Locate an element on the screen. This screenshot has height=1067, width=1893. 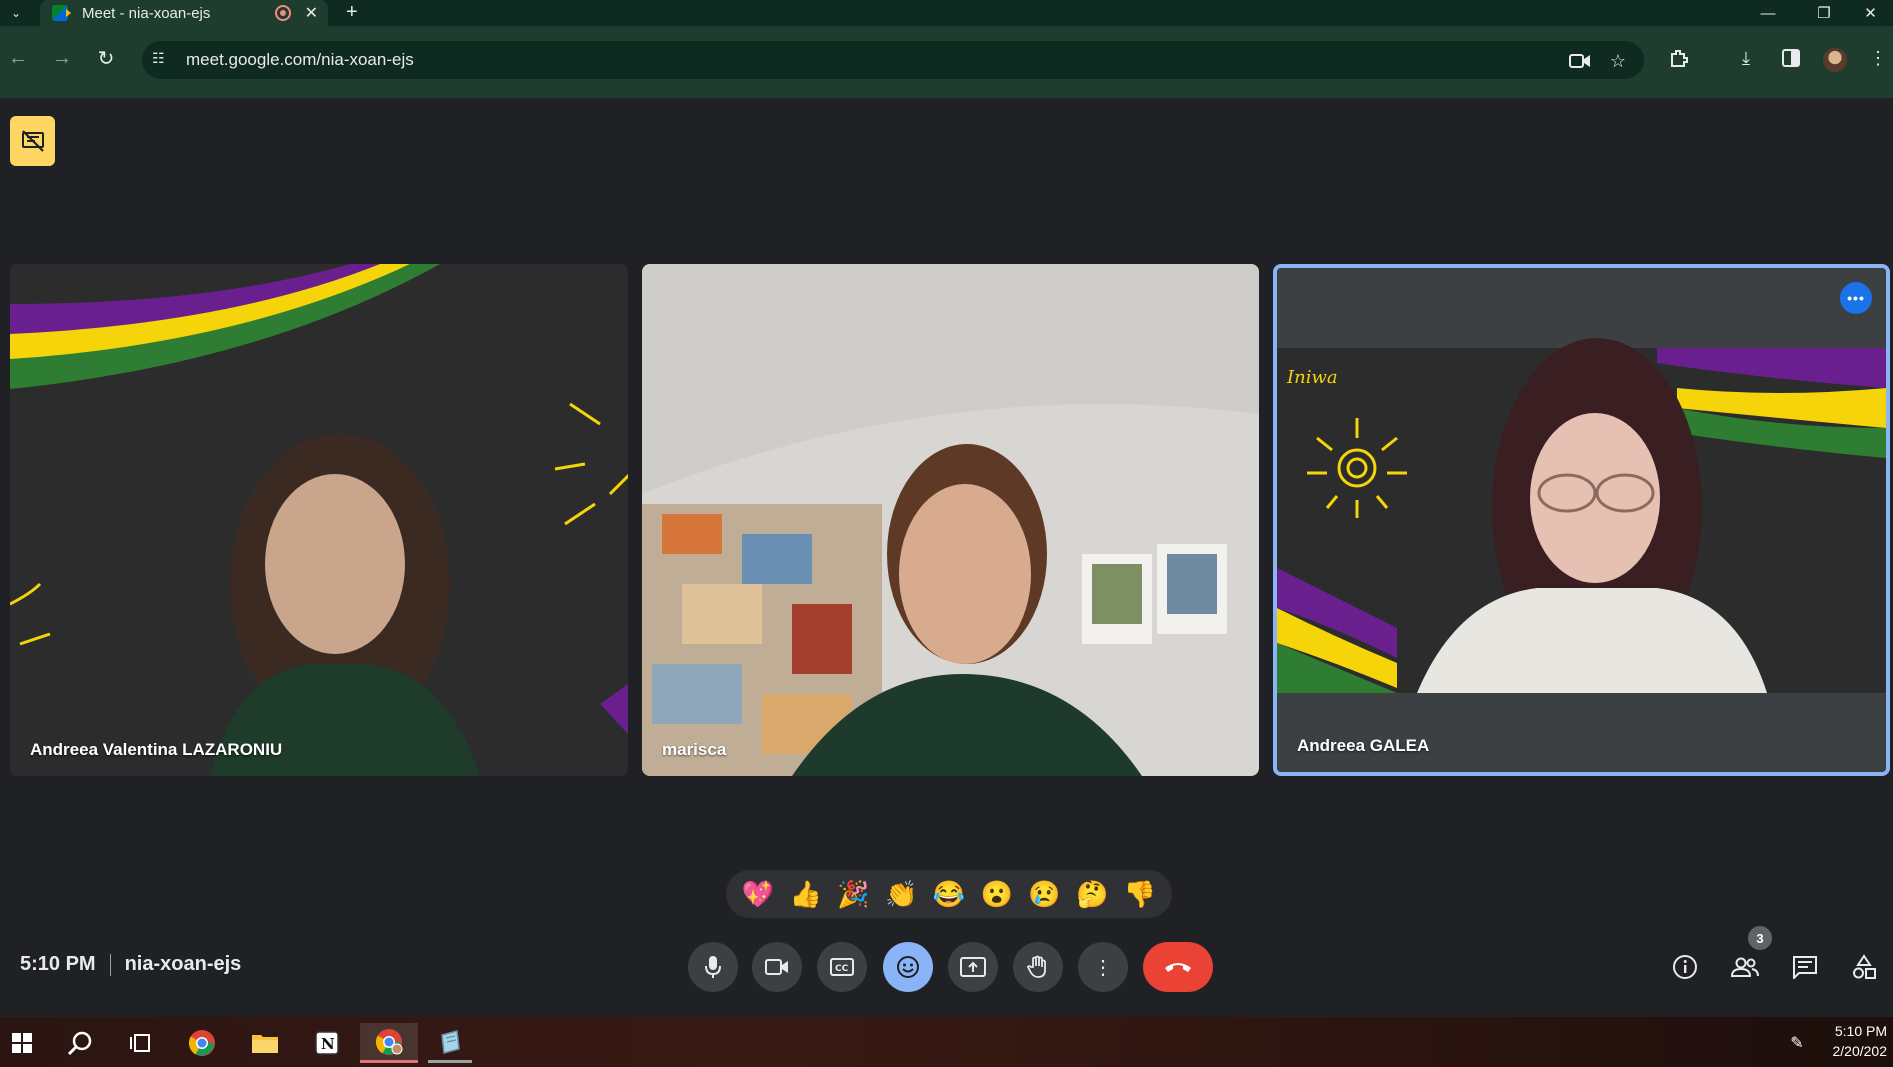
activities-shapes-icon is located at coordinates (1864, 966).